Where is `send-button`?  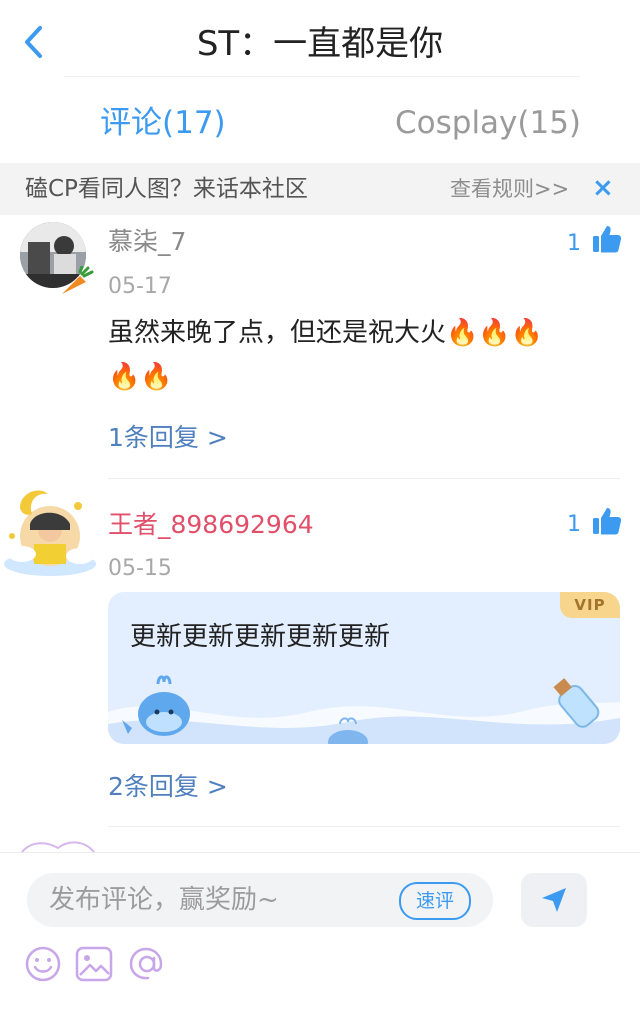 send-button is located at coordinates (554, 900).